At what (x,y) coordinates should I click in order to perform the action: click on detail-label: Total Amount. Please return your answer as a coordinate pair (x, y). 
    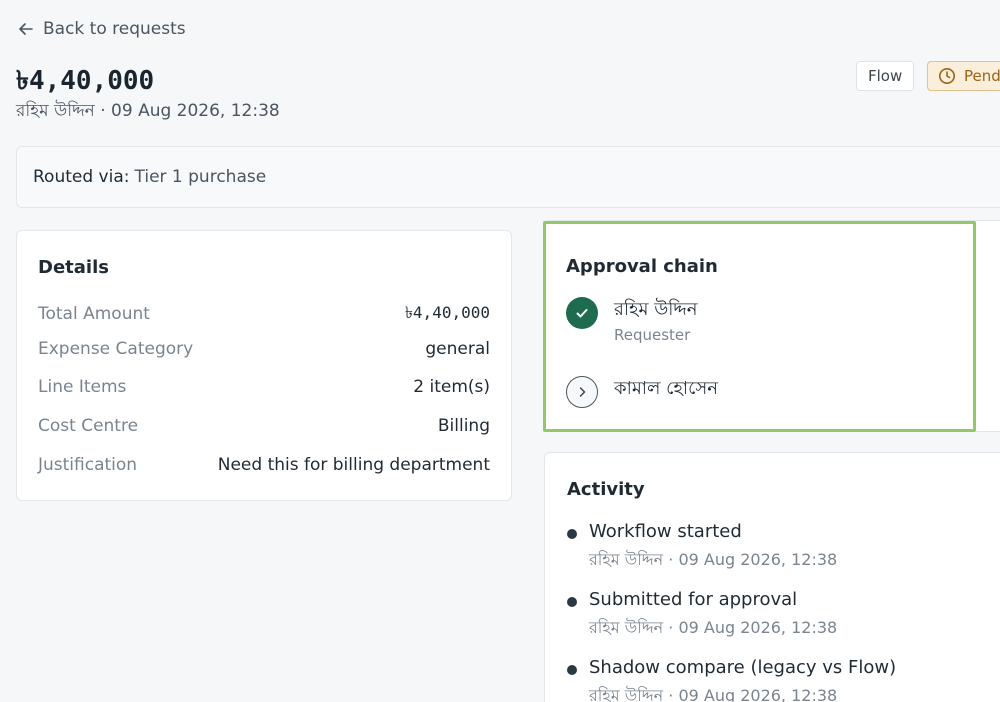
    Looking at the image, I should click on (94, 313).